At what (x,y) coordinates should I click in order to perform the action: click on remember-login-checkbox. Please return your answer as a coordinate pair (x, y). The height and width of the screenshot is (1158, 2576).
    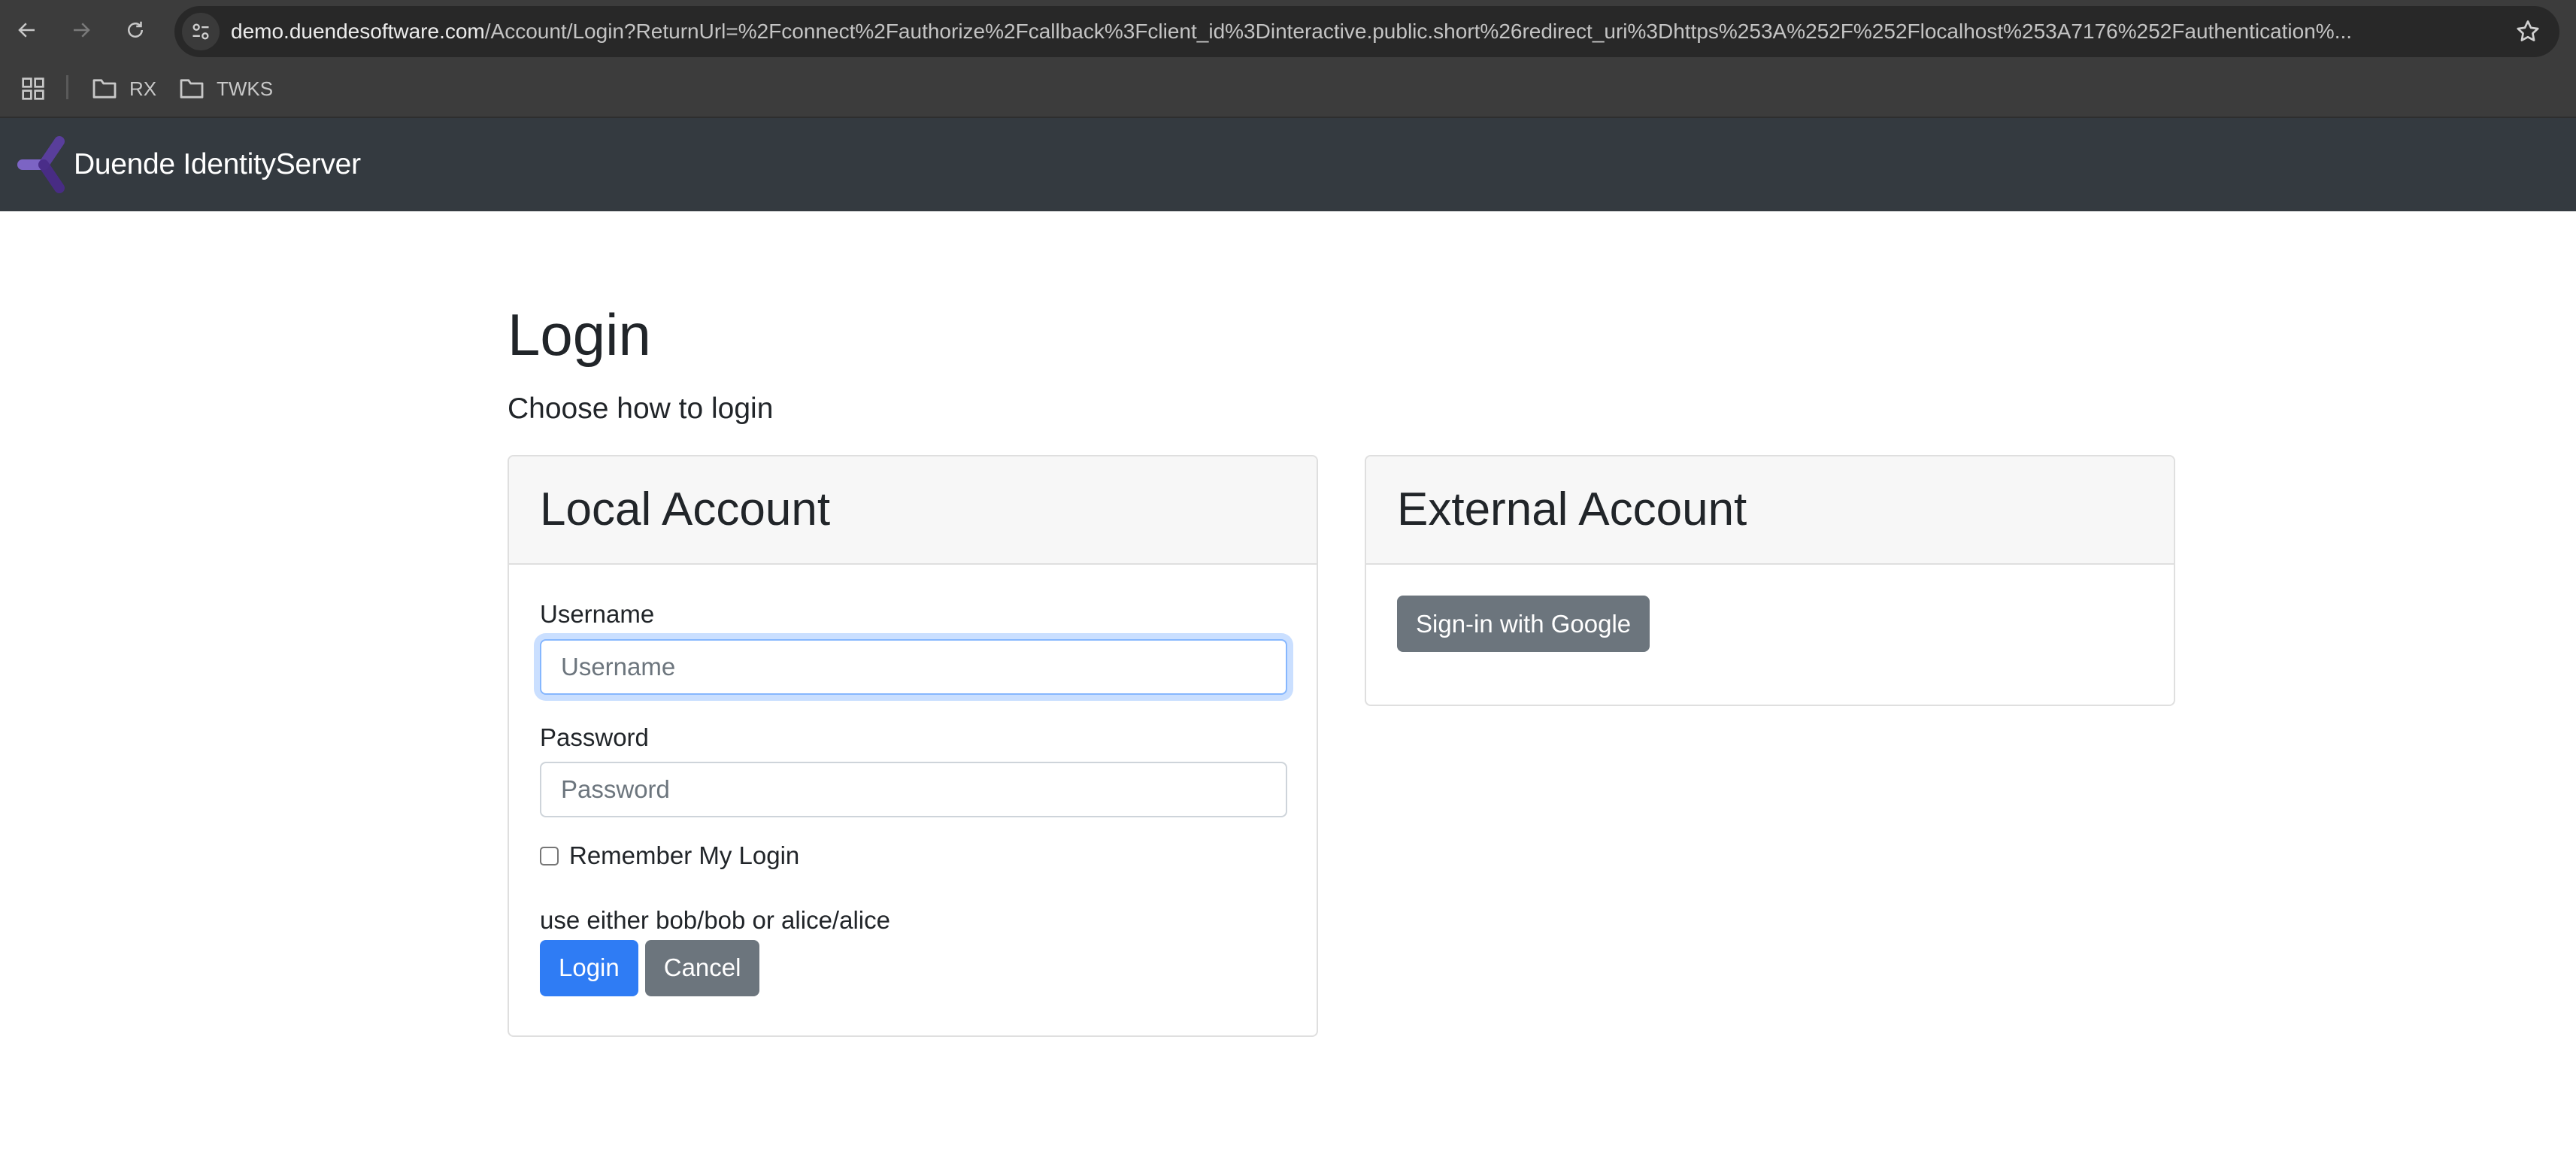
    Looking at the image, I should click on (549, 855).